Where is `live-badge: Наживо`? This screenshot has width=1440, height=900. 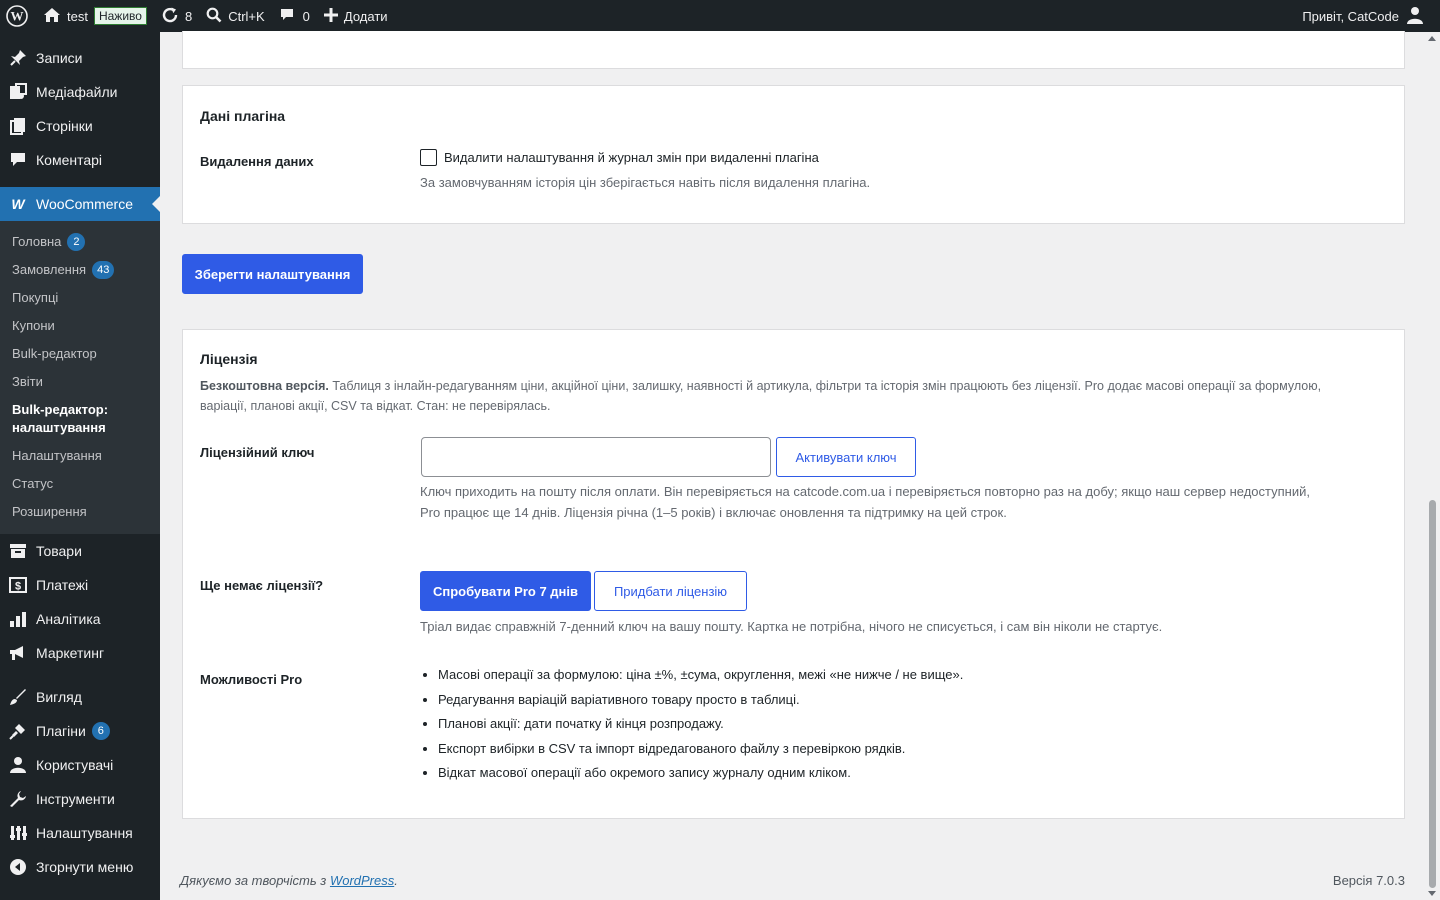
live-badge: Наживо is located at coordinates (120, 16).